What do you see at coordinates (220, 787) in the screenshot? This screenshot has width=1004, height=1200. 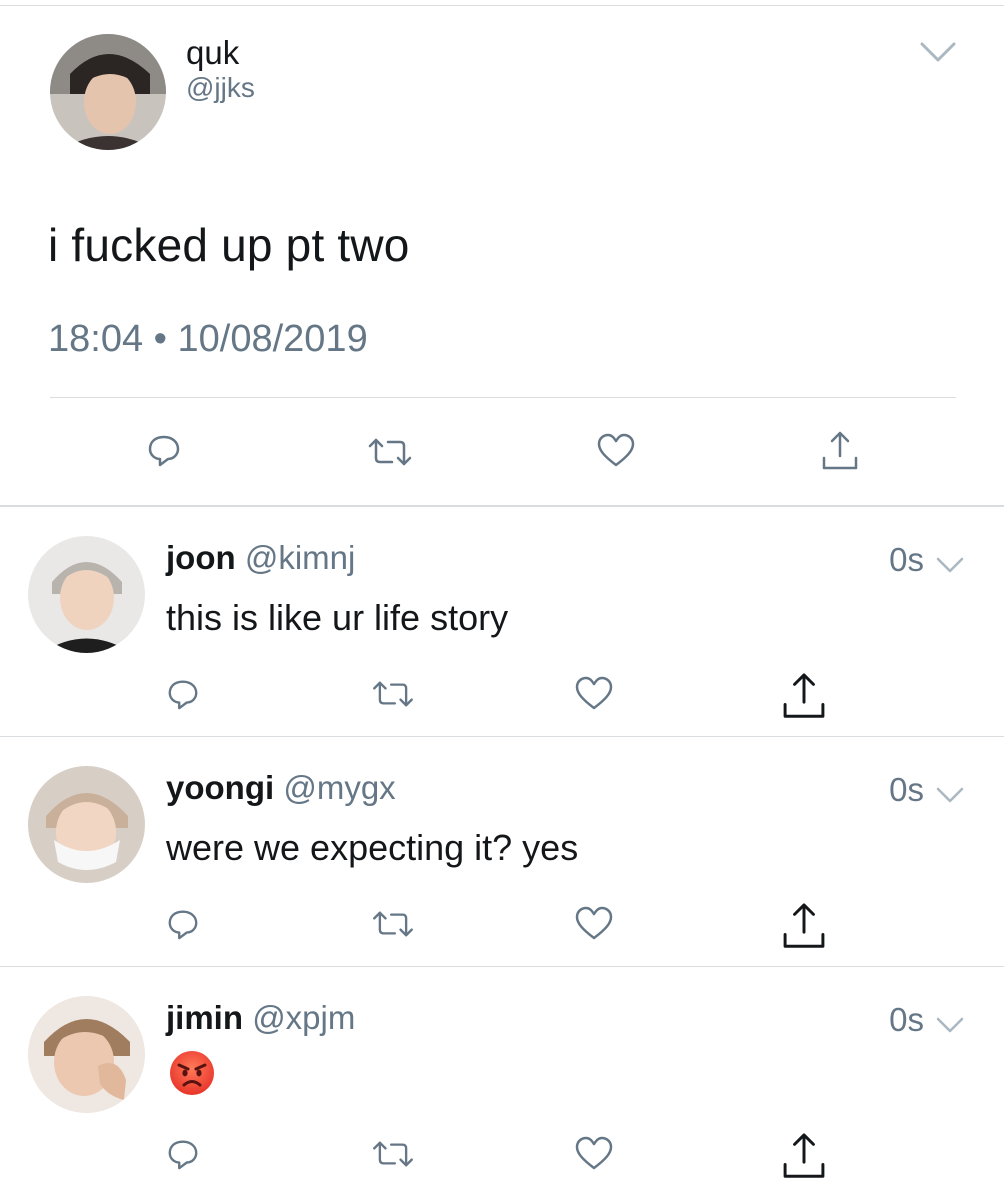 I see `display-name: yoongi` at bounding box center [220, 787].